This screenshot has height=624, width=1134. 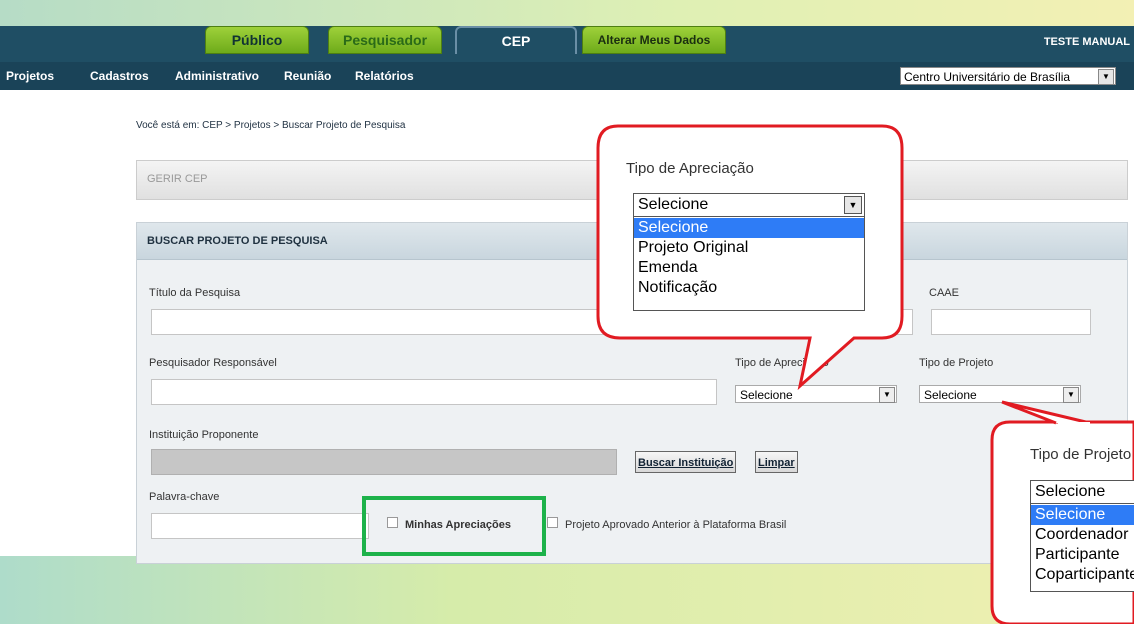 I want to click on highlight-box-minhas-apreciacoes, so click(x=454, y=526).